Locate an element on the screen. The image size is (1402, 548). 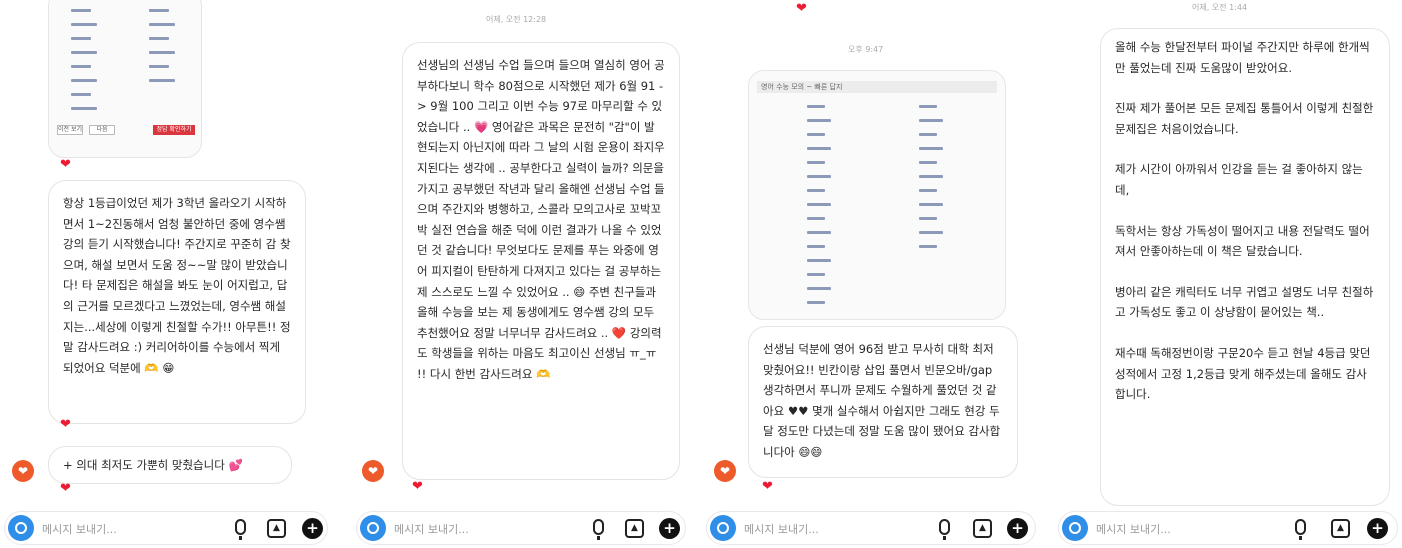
card-next-button: 다음 is located at coordinates (102, 130).